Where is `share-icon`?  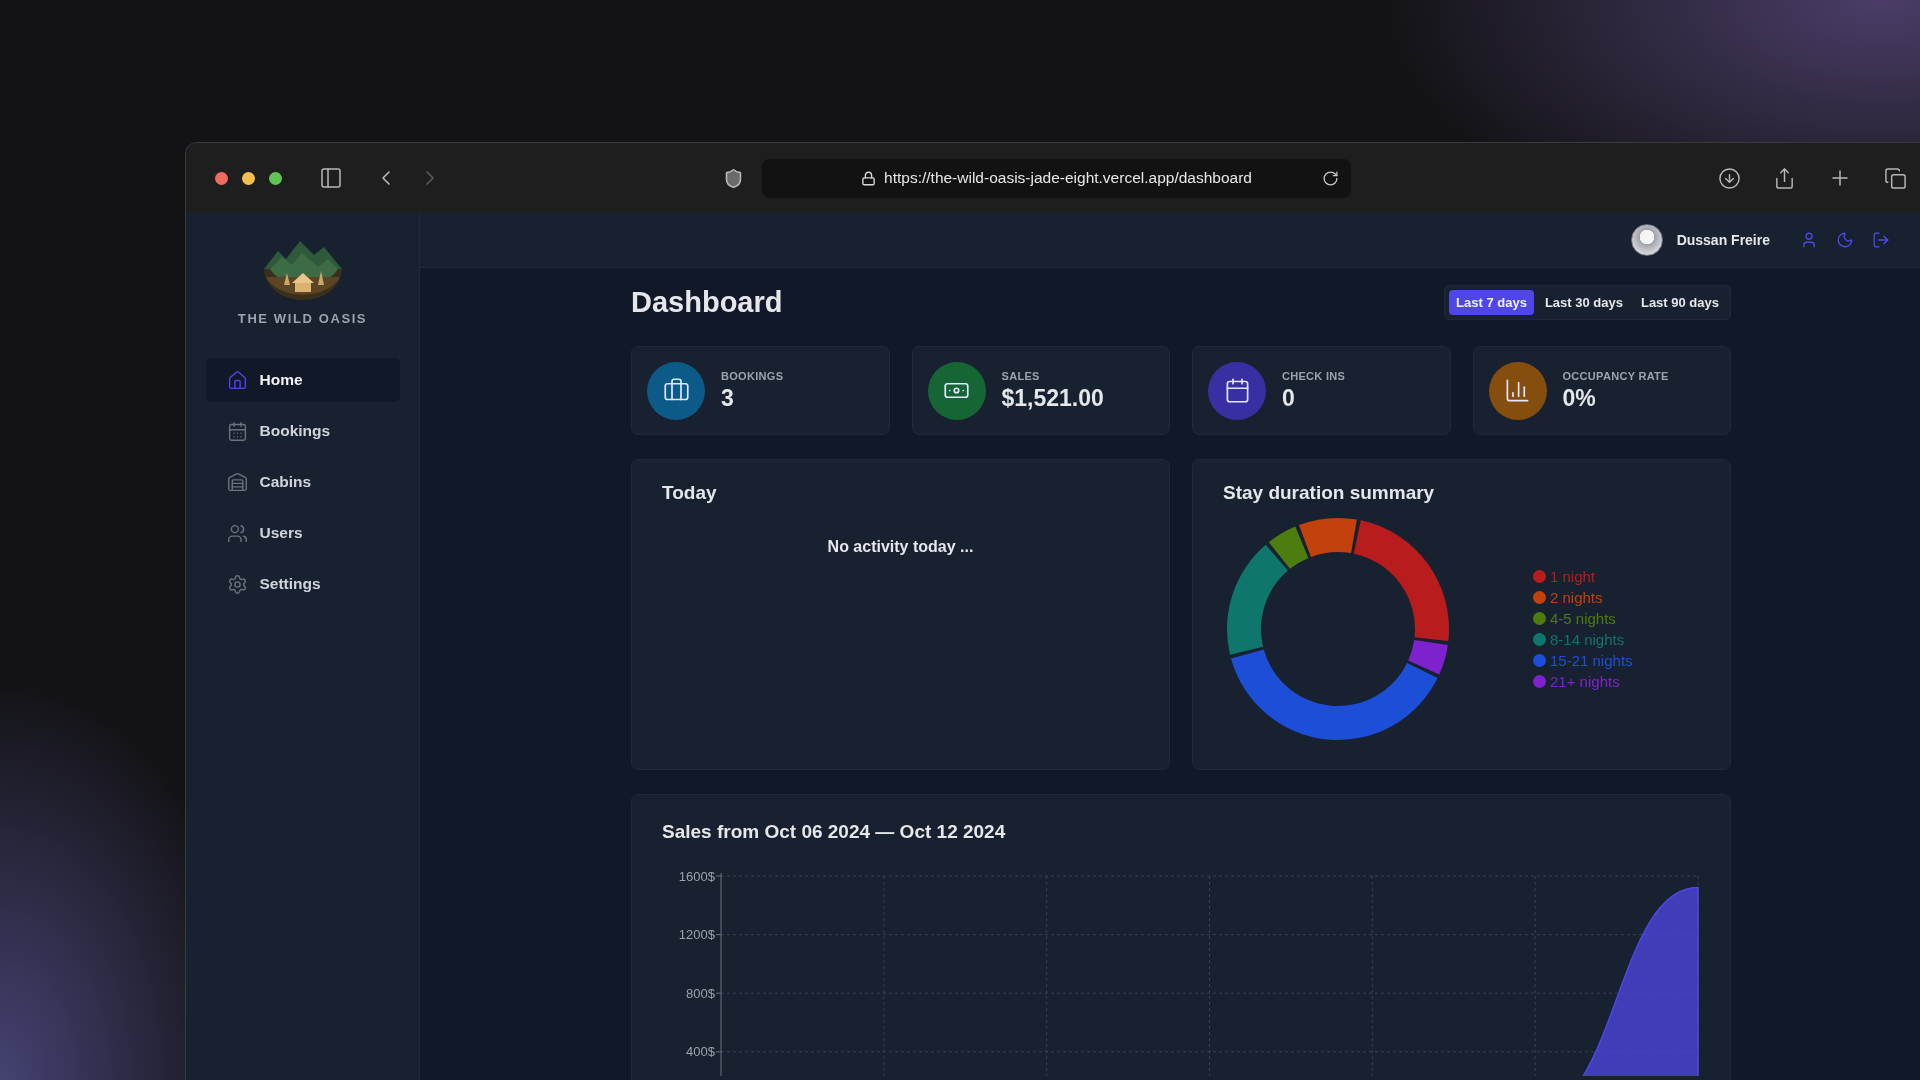 share-icon is located at coordinates (1784, 178).